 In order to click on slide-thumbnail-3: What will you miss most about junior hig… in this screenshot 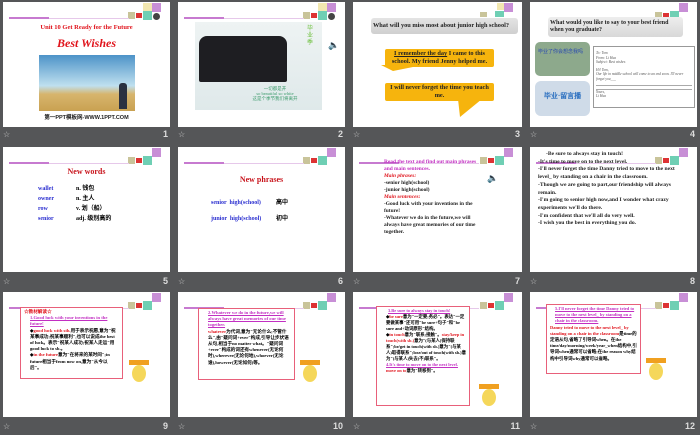, I will do `click(437, 64)`.